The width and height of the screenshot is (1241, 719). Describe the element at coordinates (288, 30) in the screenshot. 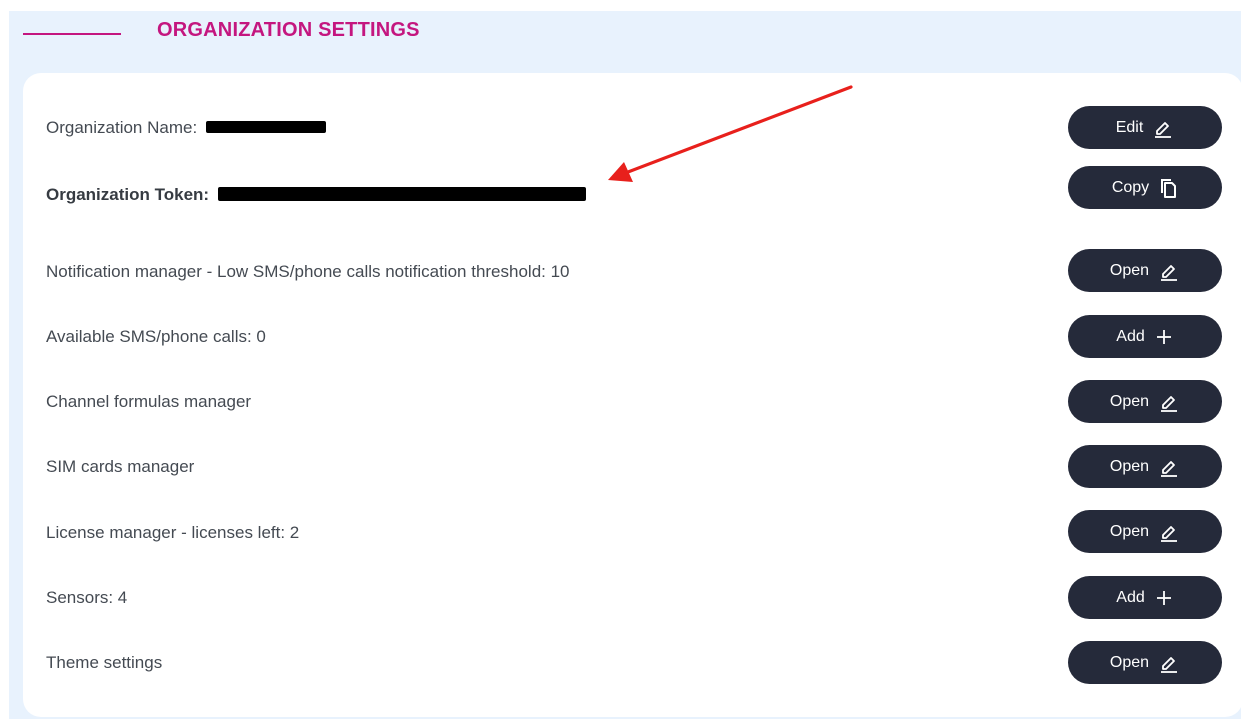

I see `page-title: ORGANIZATION SETTINGS` at that location.